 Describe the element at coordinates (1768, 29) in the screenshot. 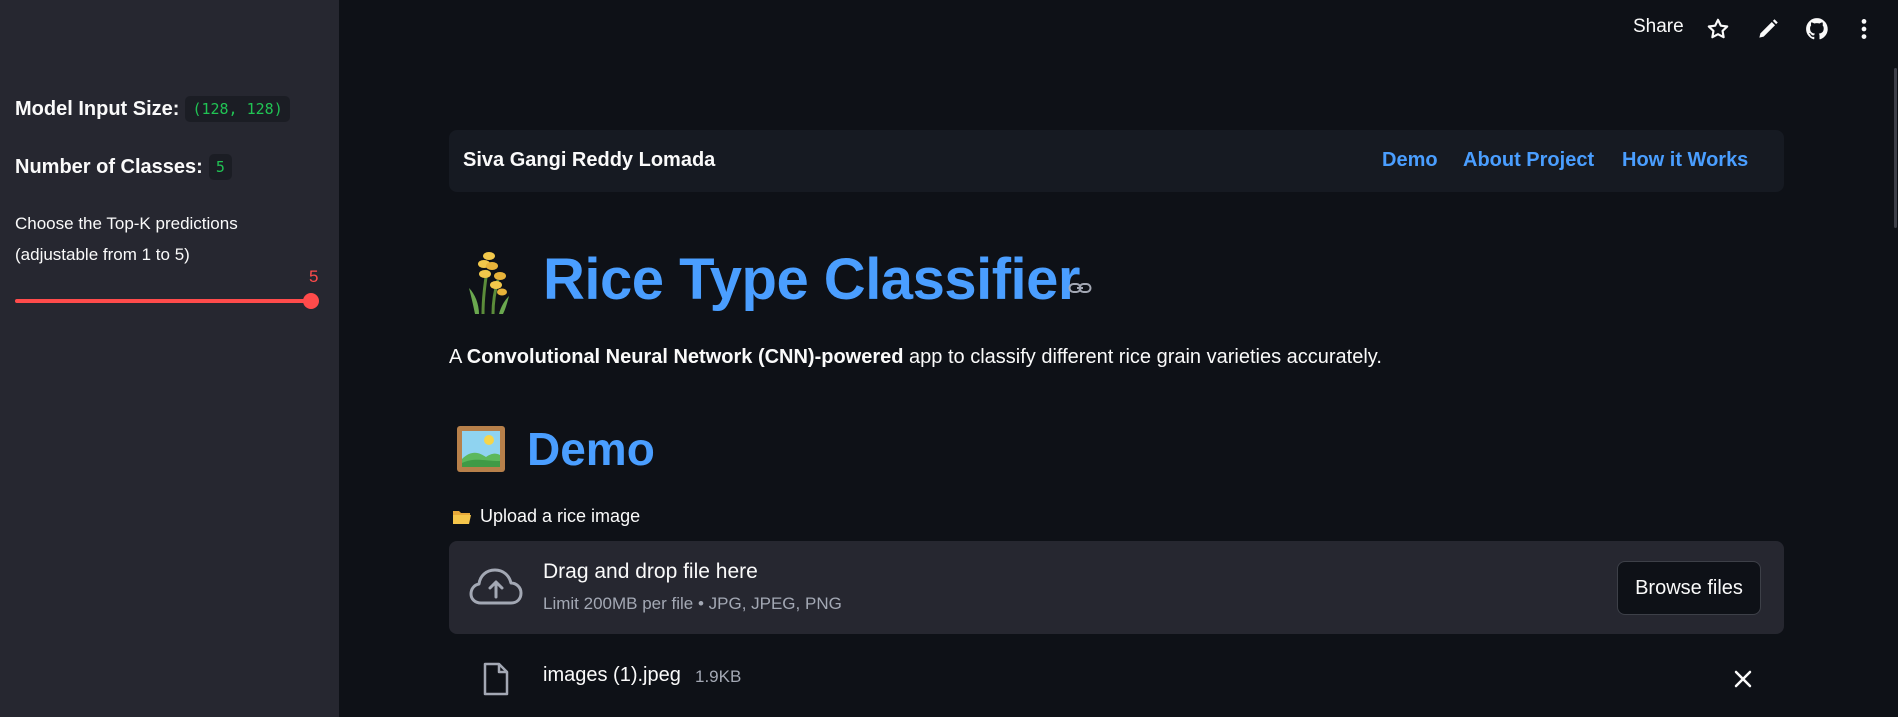

I see `pencil-icon` at that location.